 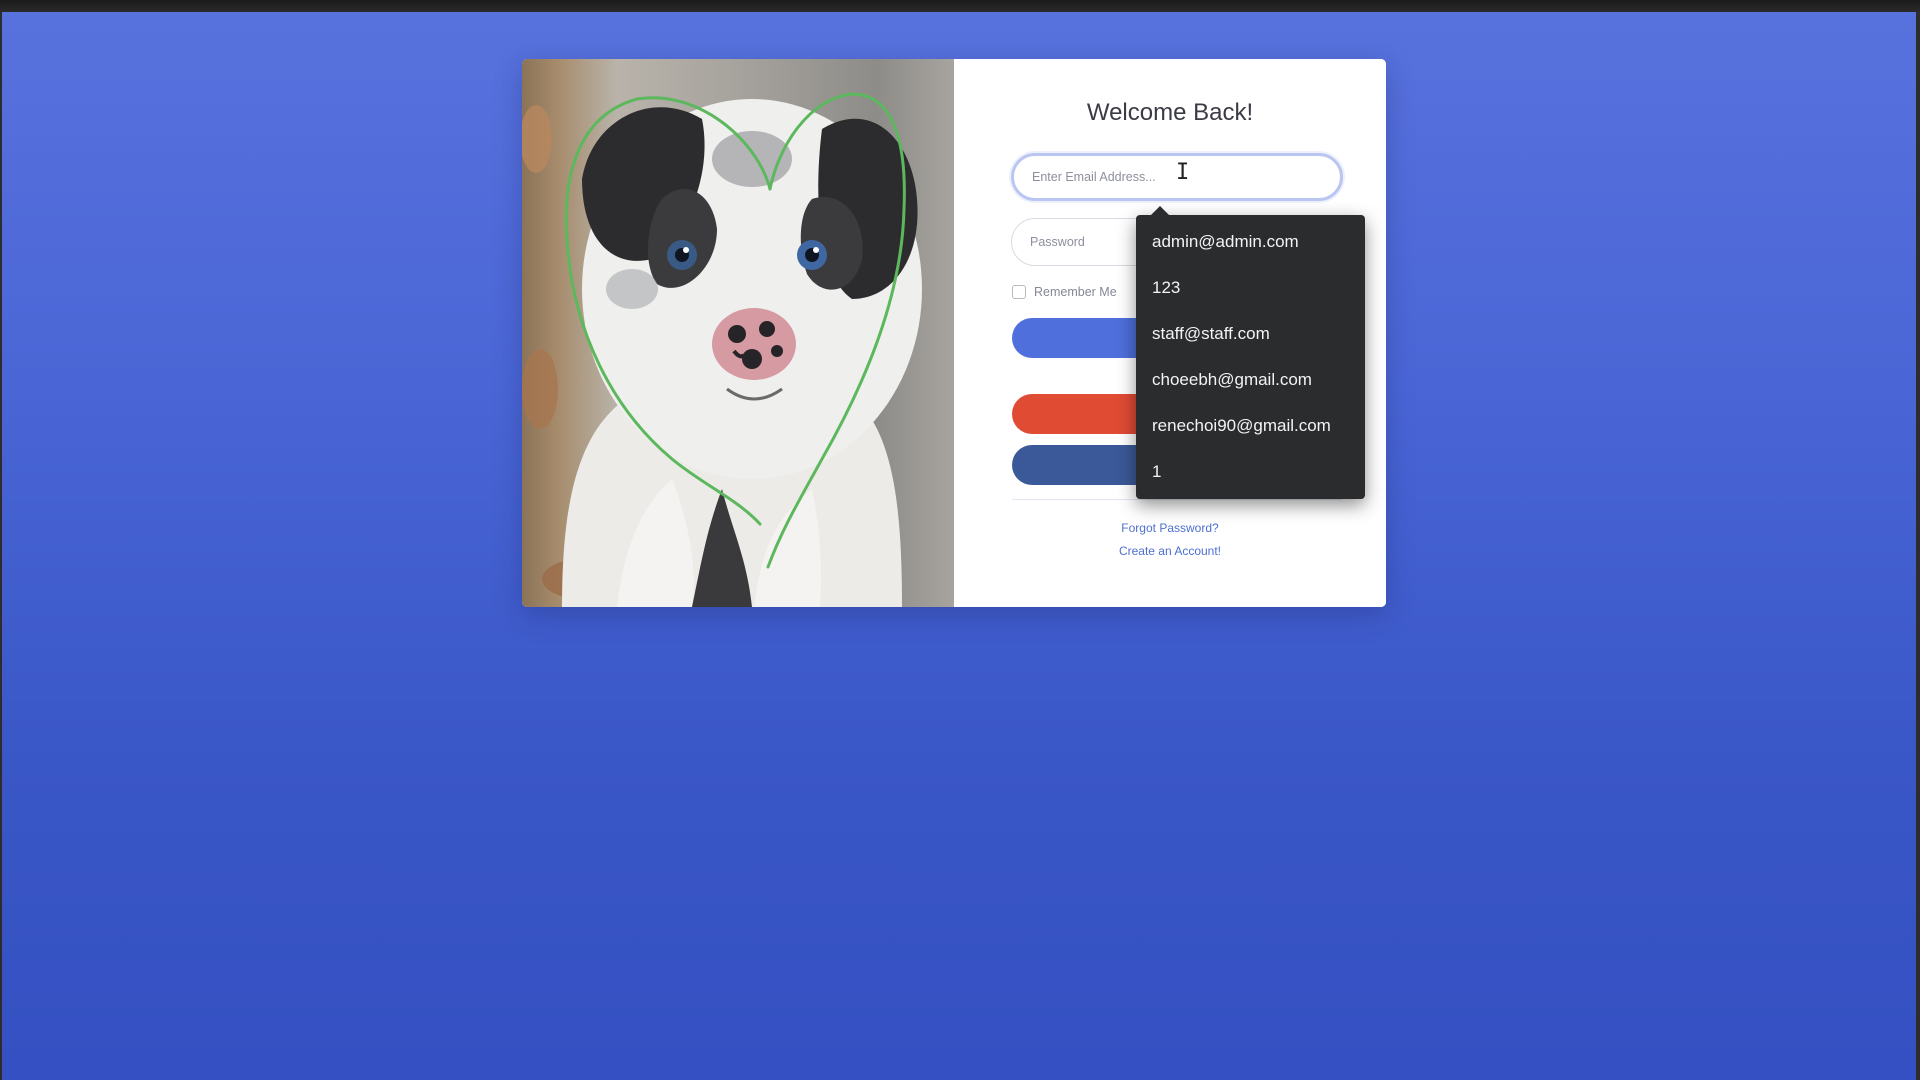 I want to click on autofill-arrow, so click(x=1160, y=211).